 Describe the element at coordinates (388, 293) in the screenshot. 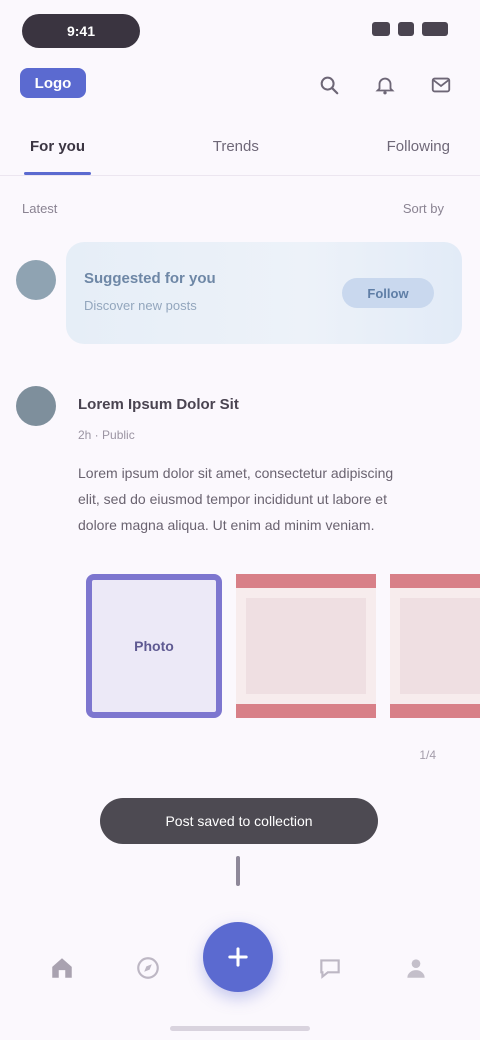

I see `follow-button: Follow` at that location.